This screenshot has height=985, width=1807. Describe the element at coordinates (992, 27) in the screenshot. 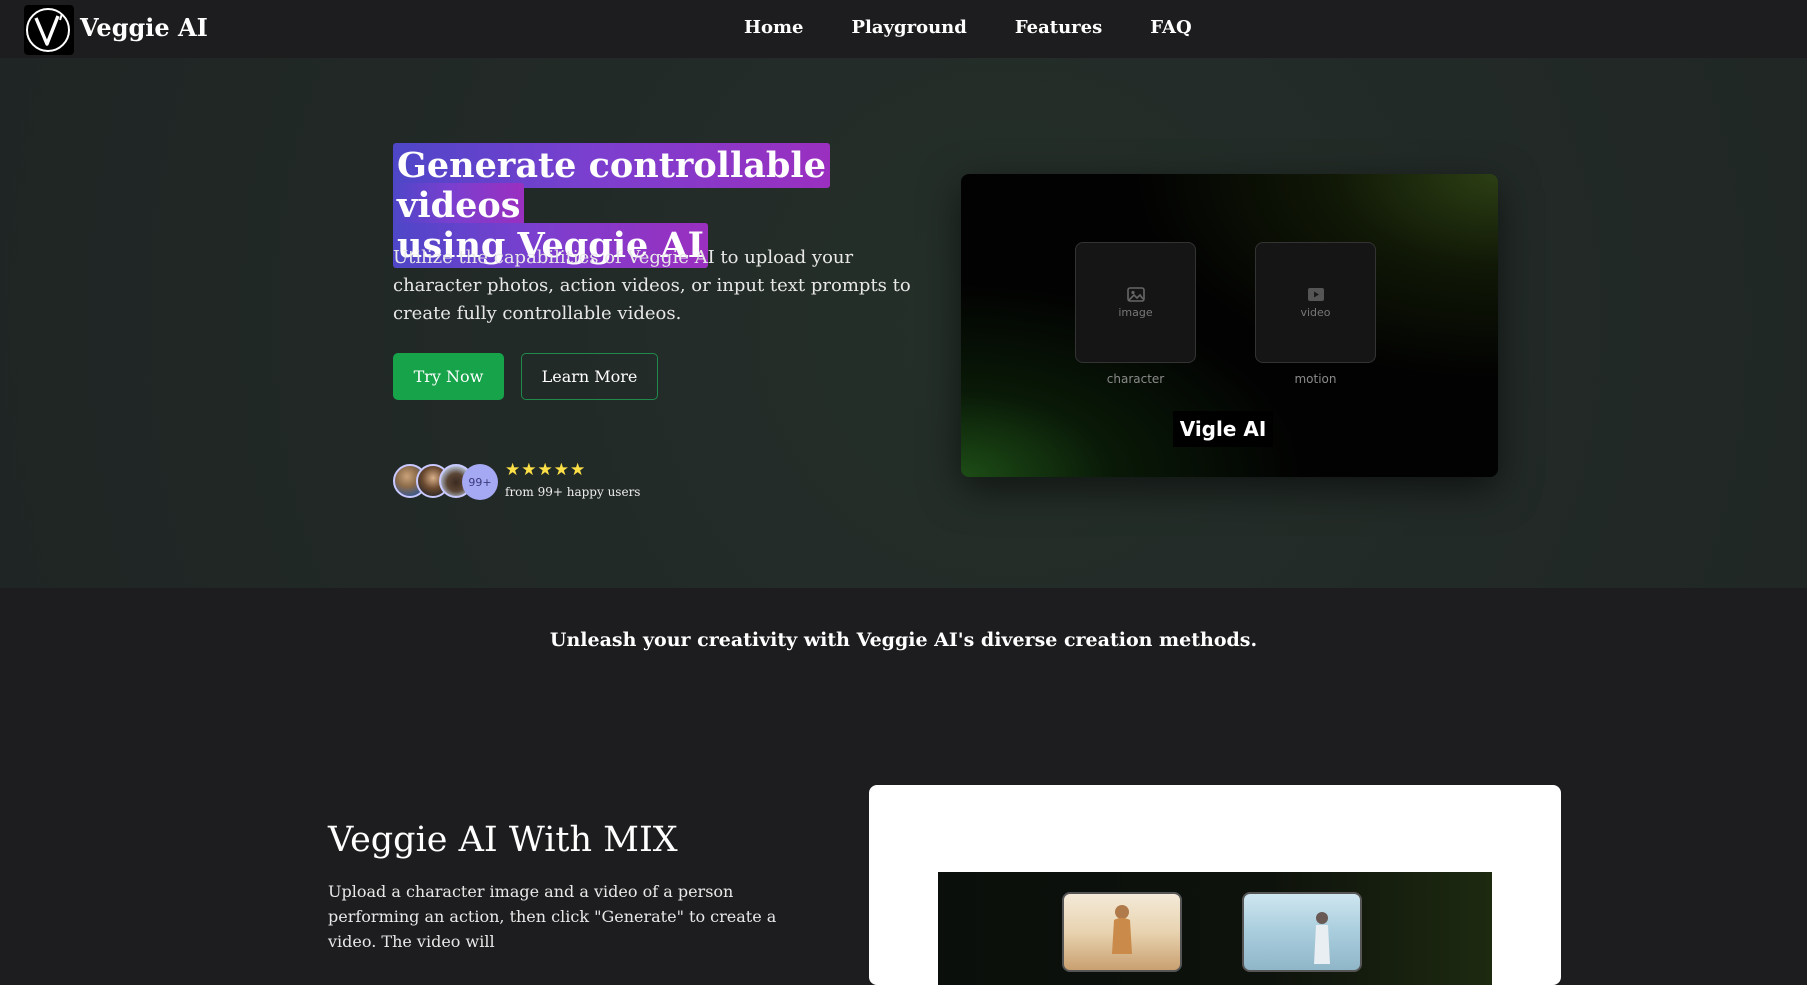

I see `nav-links: Home Playground Features FAQ` at that location.